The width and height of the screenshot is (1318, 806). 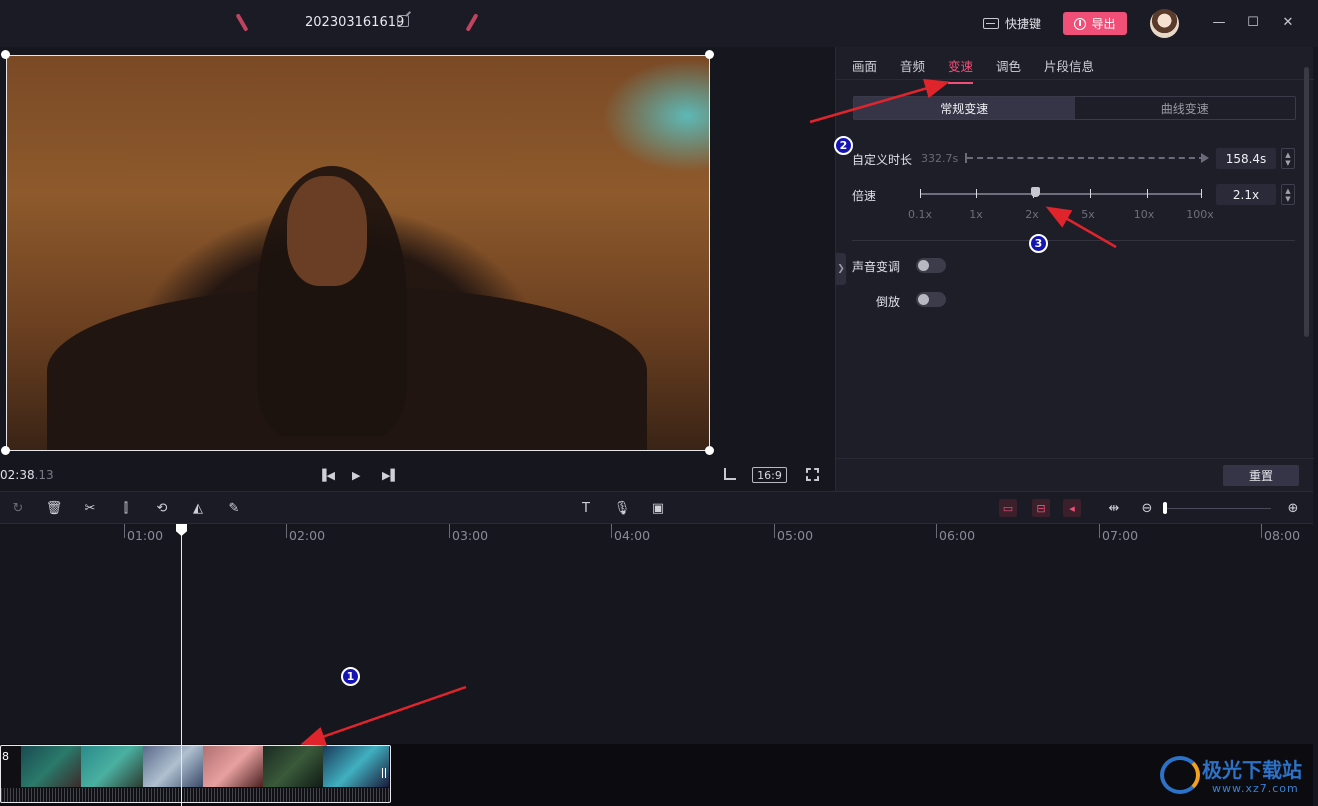 I want to click on timeline-toolbar: ↻ 🗑 ✂ ⫿ ⟲ ◭ ✎ T 🎙 ▣ ▭ ⊟ ◂ ⇹ ⊖ ⊕, so click(x=656, y=507).